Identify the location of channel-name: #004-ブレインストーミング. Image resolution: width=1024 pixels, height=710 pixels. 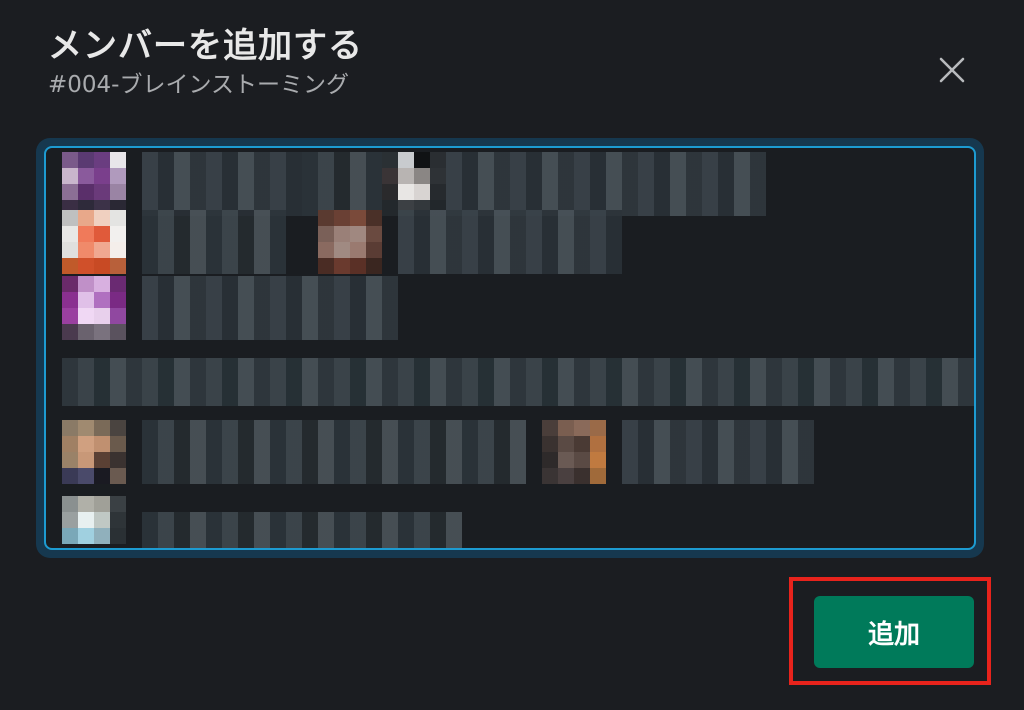
(199, 85).